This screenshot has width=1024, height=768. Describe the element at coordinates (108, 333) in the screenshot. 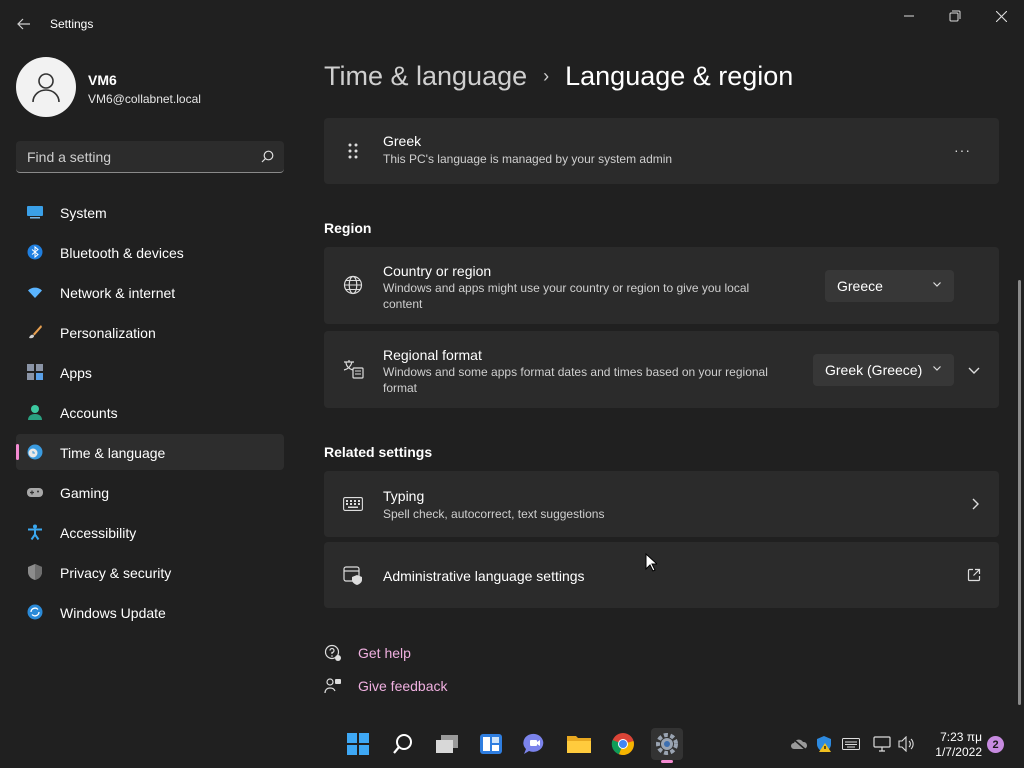

I see `sidebar-item-label: Personalization` at that location.